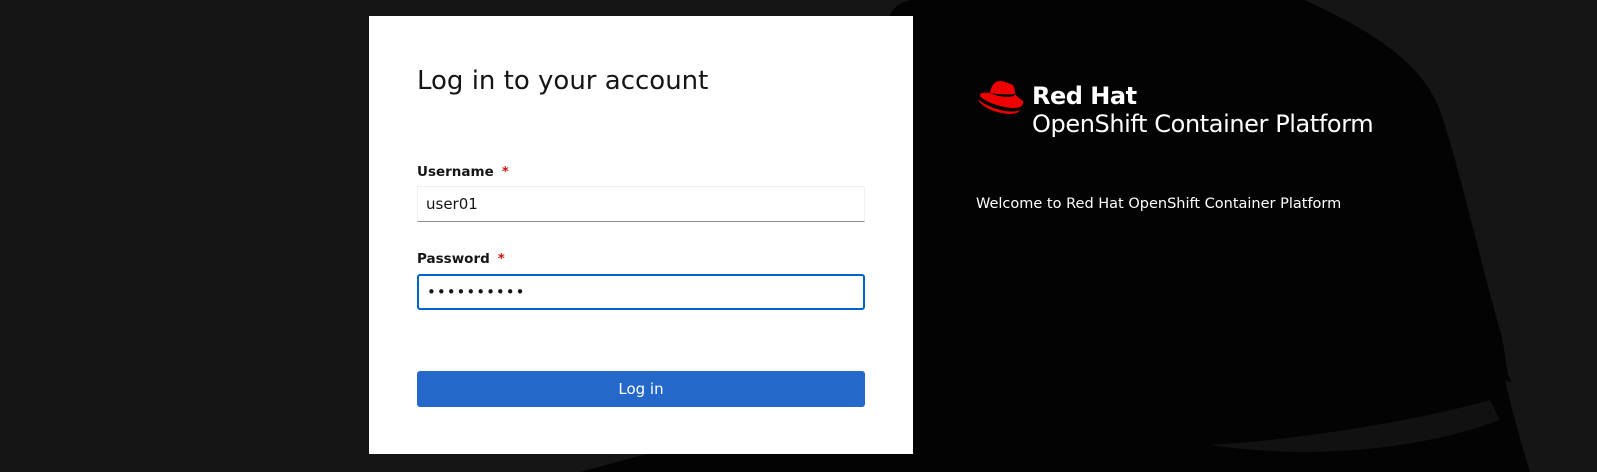 The image size is (1597, 472). What do you see at coordinates (563, 81) in the screenshot?
I see `login-title: Log in to your account` at bounding box center [563, 81].